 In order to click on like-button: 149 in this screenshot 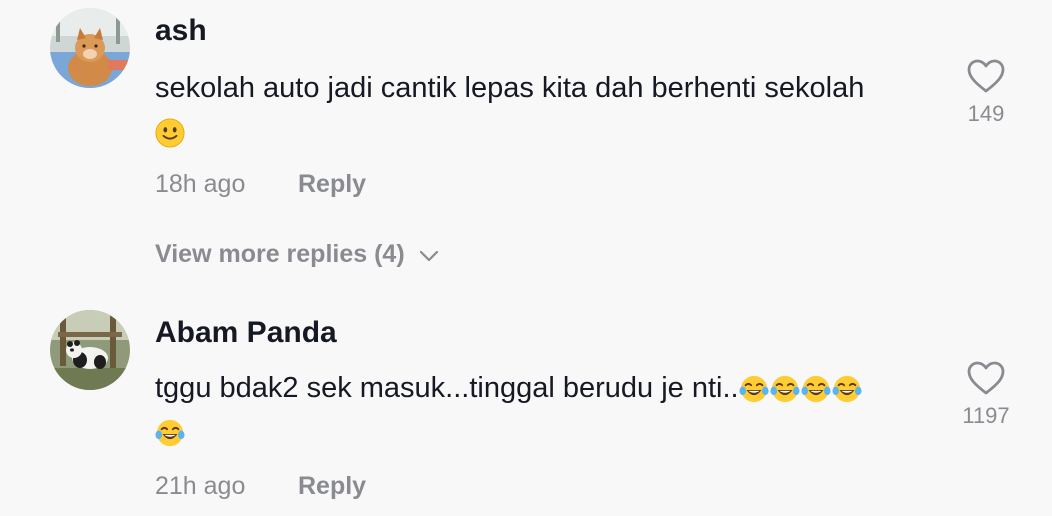, I will do `click(986, 92)`.